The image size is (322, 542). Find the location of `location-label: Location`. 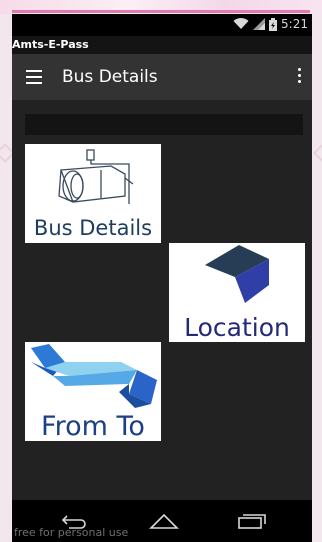

location-label: Location is located at coordinates (237, 327).